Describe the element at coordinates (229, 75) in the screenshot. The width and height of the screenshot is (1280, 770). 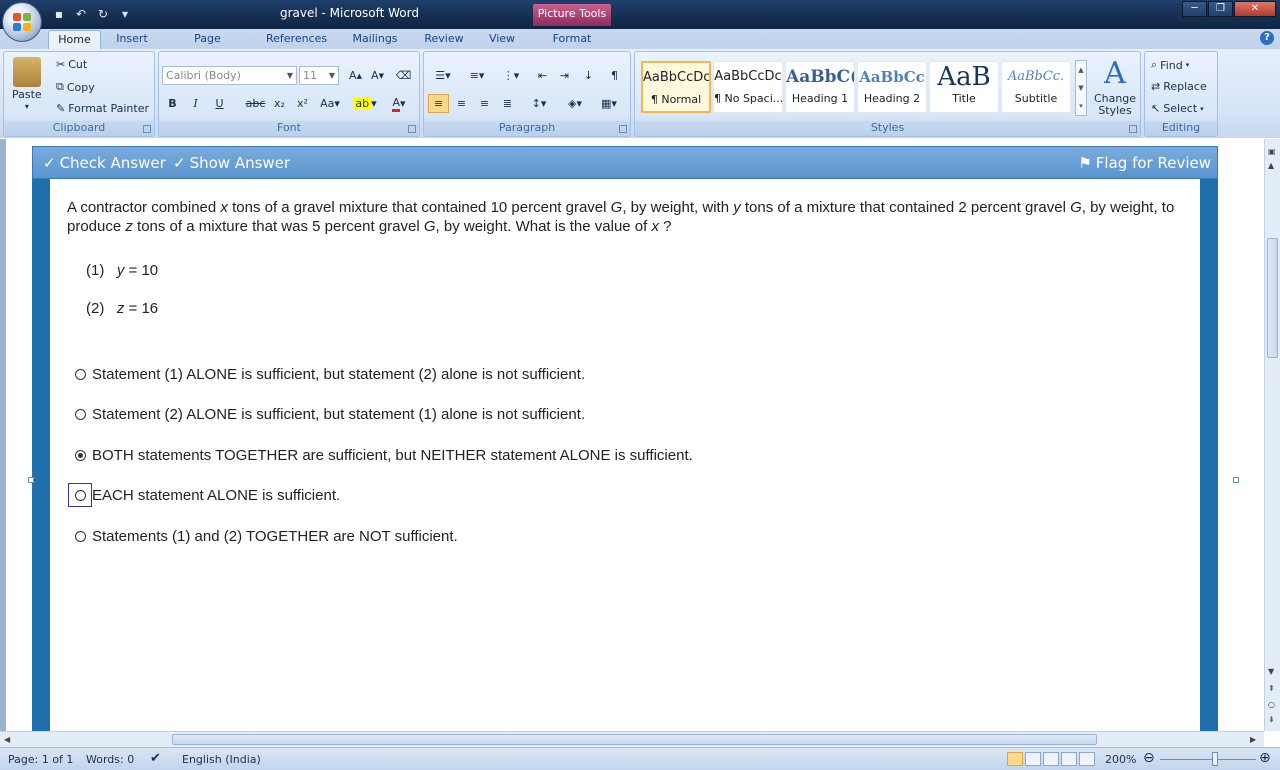
I see `font-name-combo: Calibri (Body) ▼` at that location.